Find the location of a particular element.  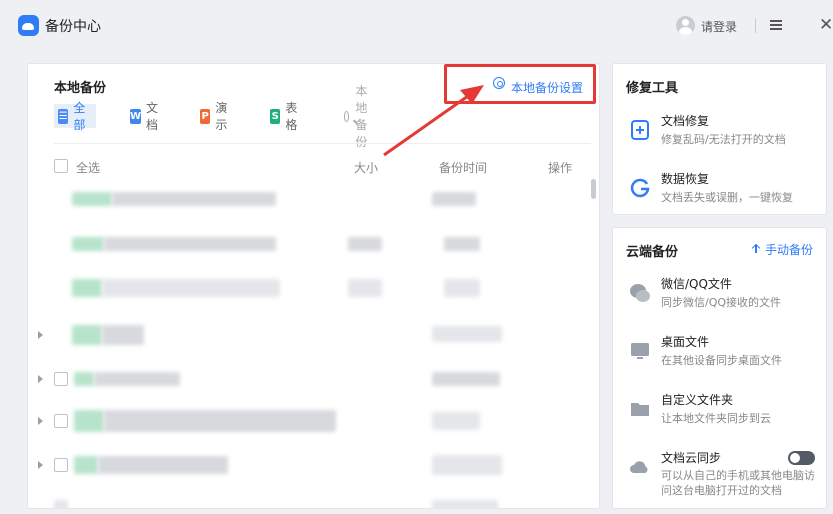

header-divider is located at coordinates (322, 143).